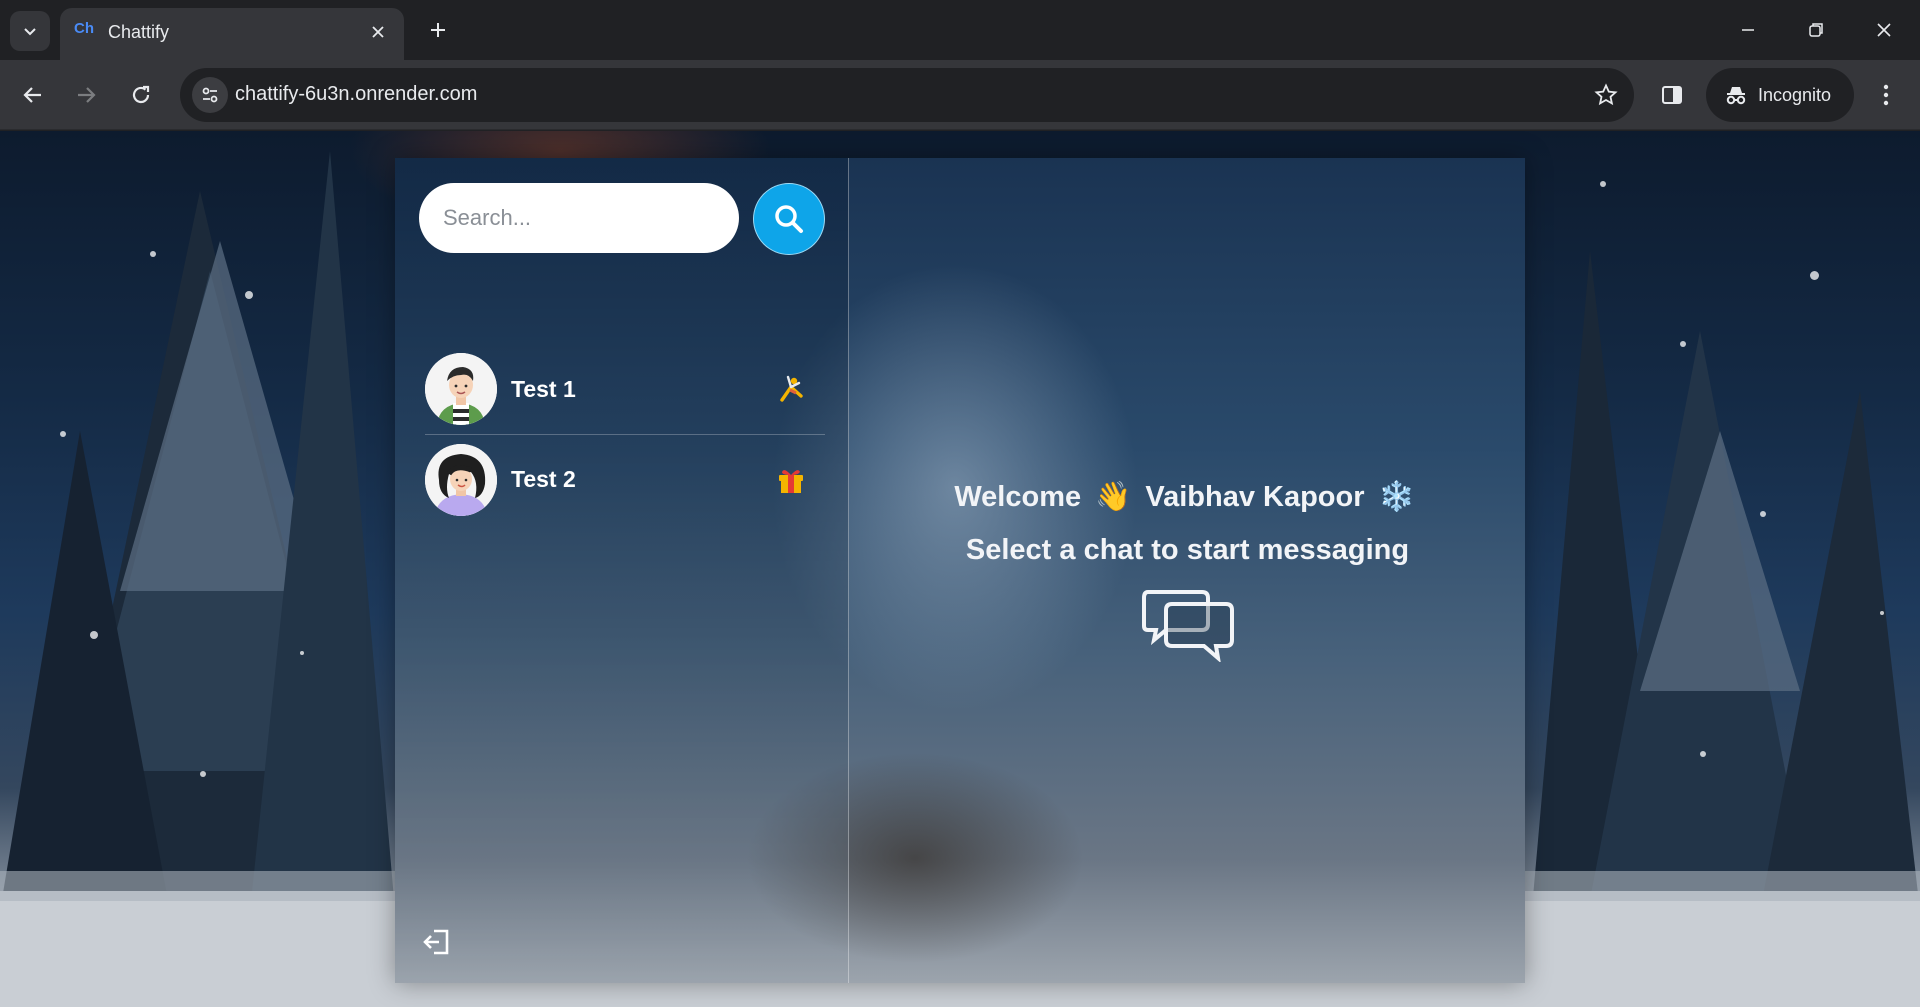 This screenshot has height=1007, width=1920. I want to click on welcome-heading: Welcome 👋 Vaibhav Kapoor ❄️, so click(1187, 497).